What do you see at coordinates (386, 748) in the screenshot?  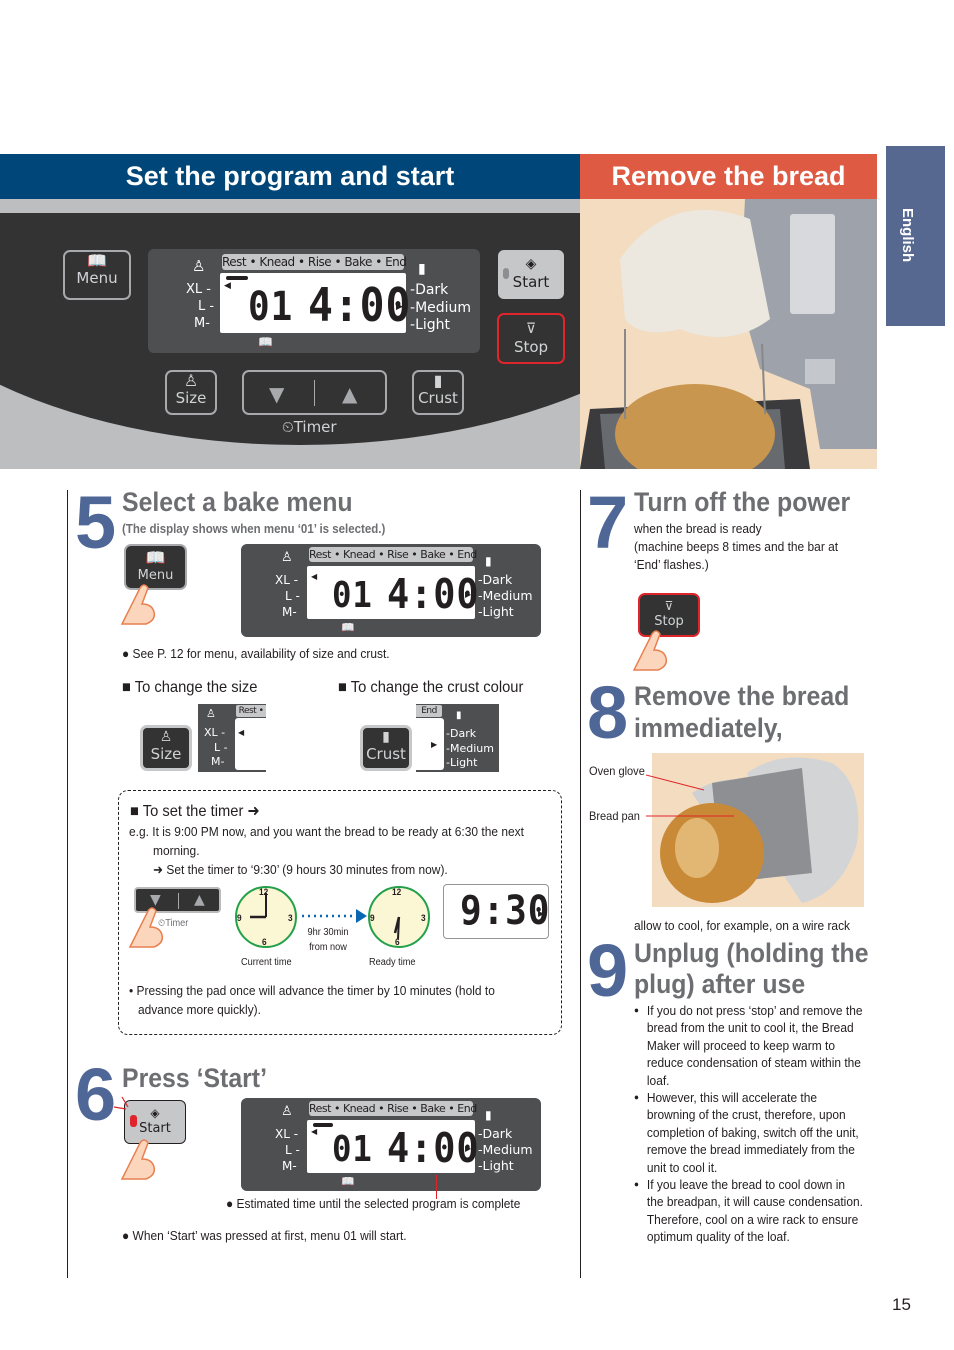 I see `crust-button-example: ▮ Crust` at bounding box center [386, 748].